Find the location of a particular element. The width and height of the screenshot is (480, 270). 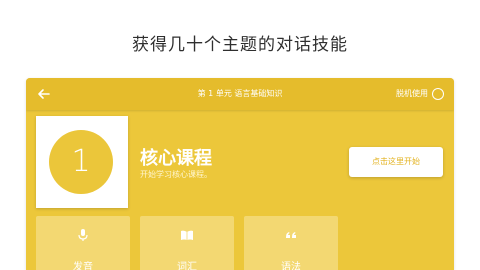

unit-number: 1 is located at coordinates (81, 162).